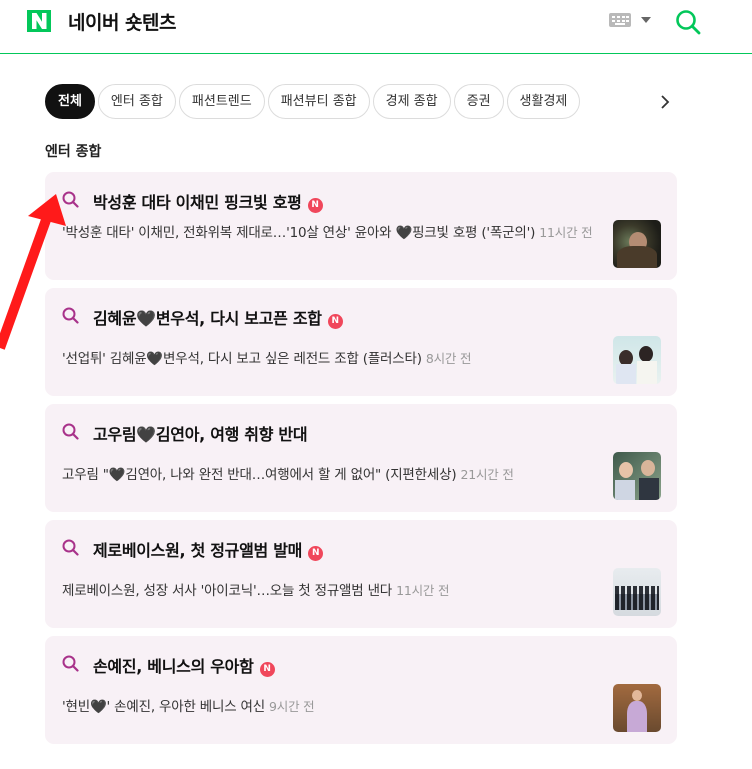 Image resolution: width=752 pixels, height=769 pixels. What do you see at coordinates (163, 707) in the screenshot?
I see `card-desc-text: '현빈🖤' 손예진, 우아한 베니스 여신` at bounding box center [163, 707].